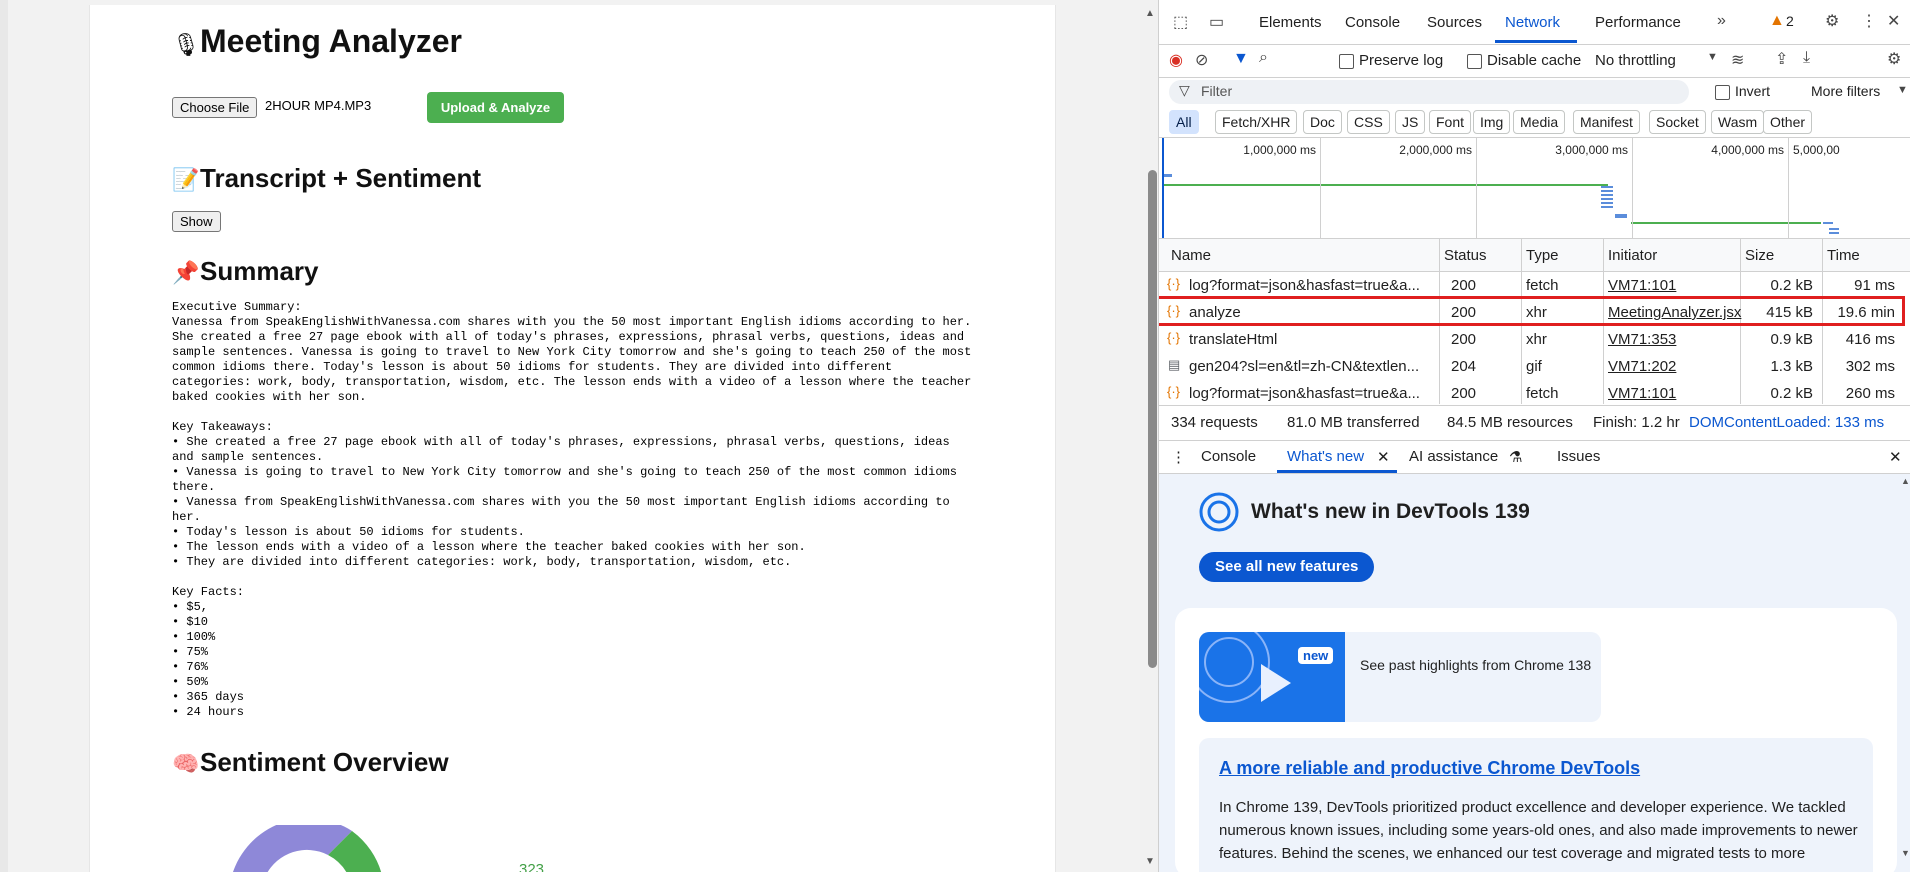 The image size is (1910, 872). Describe the element at coordinates (1492, 122) in the screenshot. I see `chip-img: Img` at that location.